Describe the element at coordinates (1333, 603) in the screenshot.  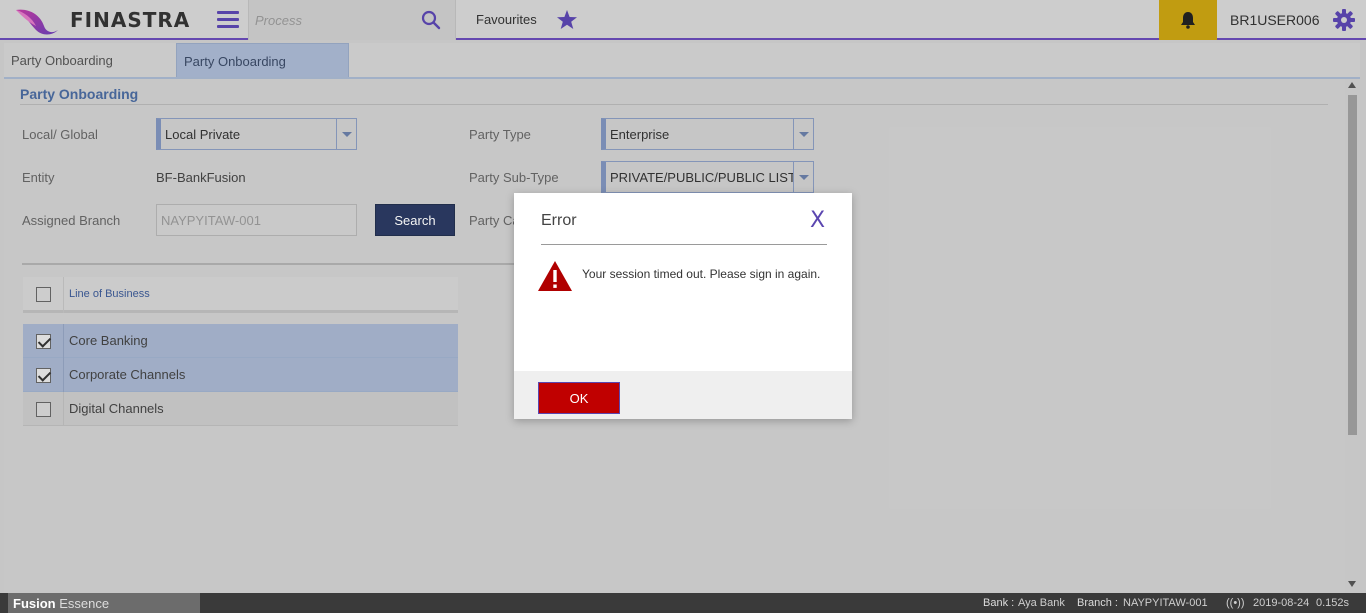
I see `status-time: 0.152s` at that location.